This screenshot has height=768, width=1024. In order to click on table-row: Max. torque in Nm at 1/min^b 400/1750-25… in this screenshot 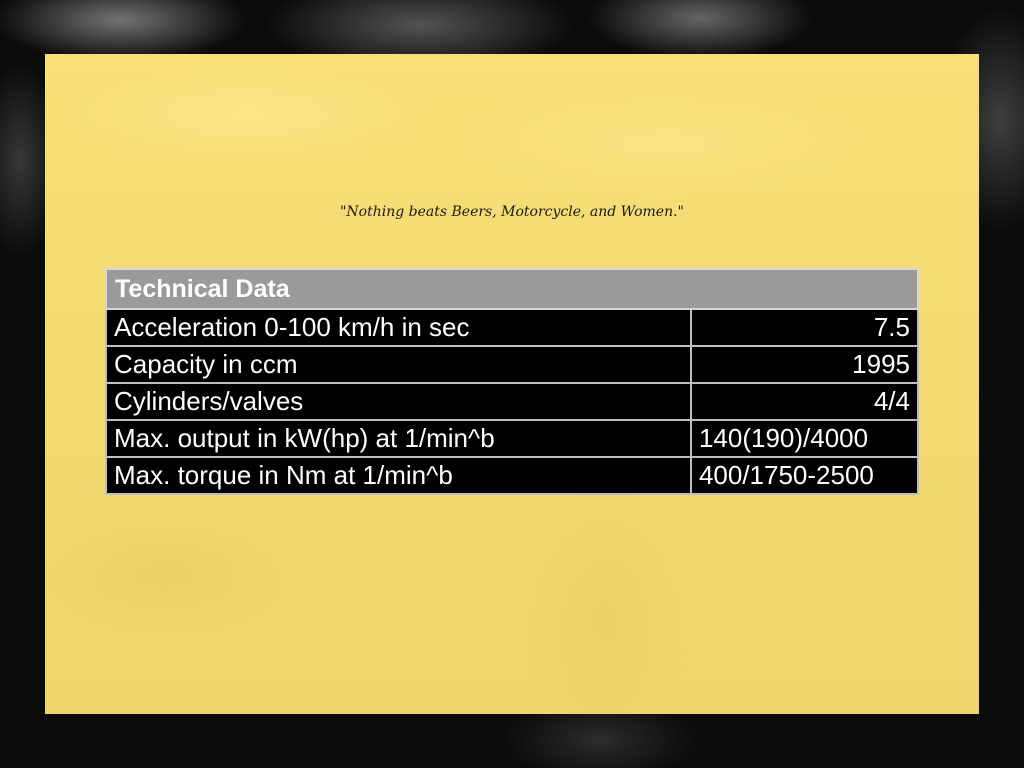, I will do `click(512, 475)`.